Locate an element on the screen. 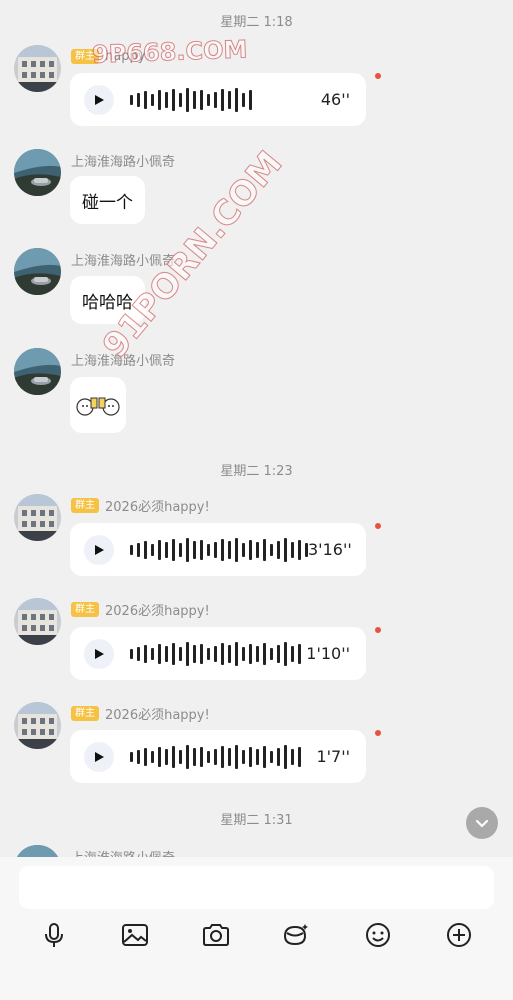  voice-duration: 46'' is located at coordinates (335, 99).